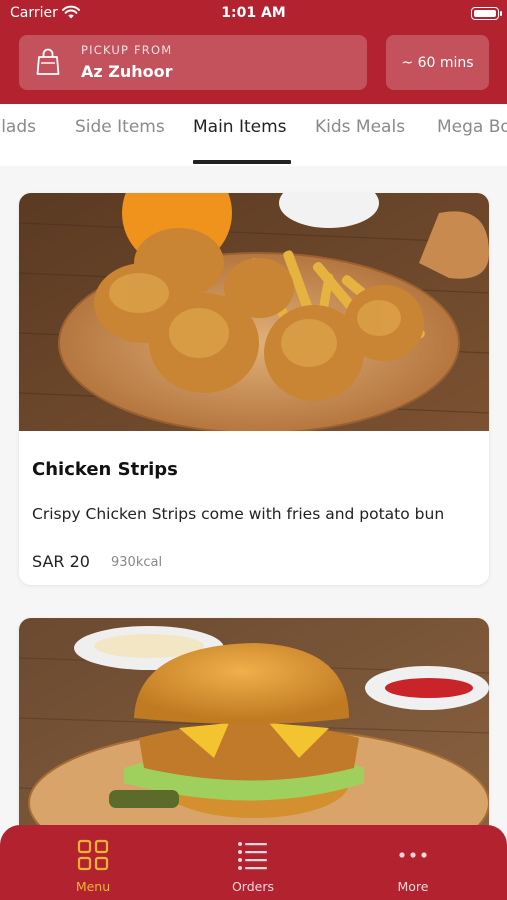 This screenshot has width=507, height=900. Describe the element at coordinates (437, 62) in the screenshot. I see `wait-time-button: ~ 60 mins` at that location.